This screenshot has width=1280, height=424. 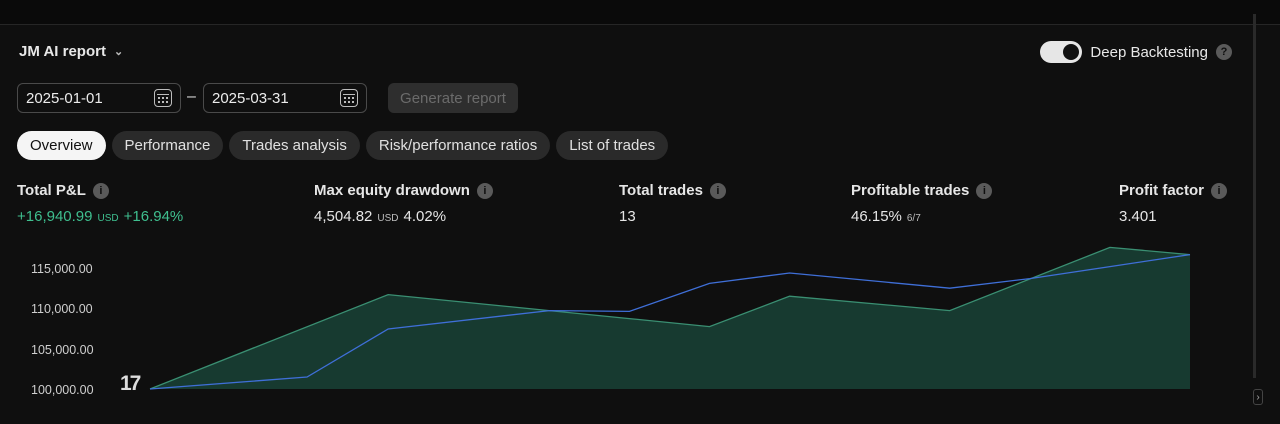 I want to click on tradingview-logo: 17, so click(x=130, y=383).